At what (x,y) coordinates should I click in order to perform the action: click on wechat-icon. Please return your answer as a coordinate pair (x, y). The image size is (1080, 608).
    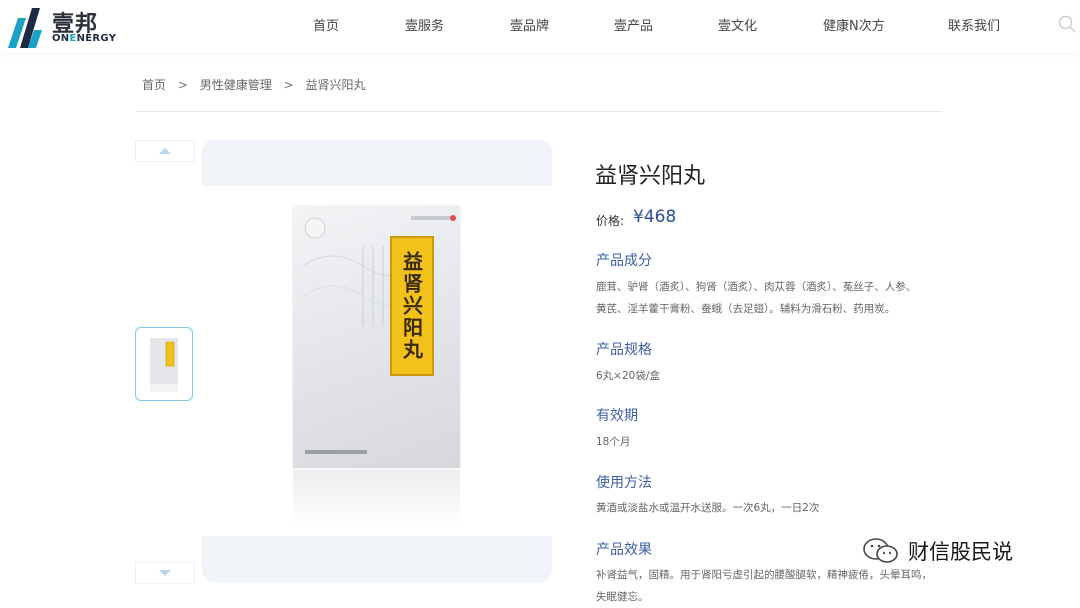
    Looking at the image, I should click on (880, 550).